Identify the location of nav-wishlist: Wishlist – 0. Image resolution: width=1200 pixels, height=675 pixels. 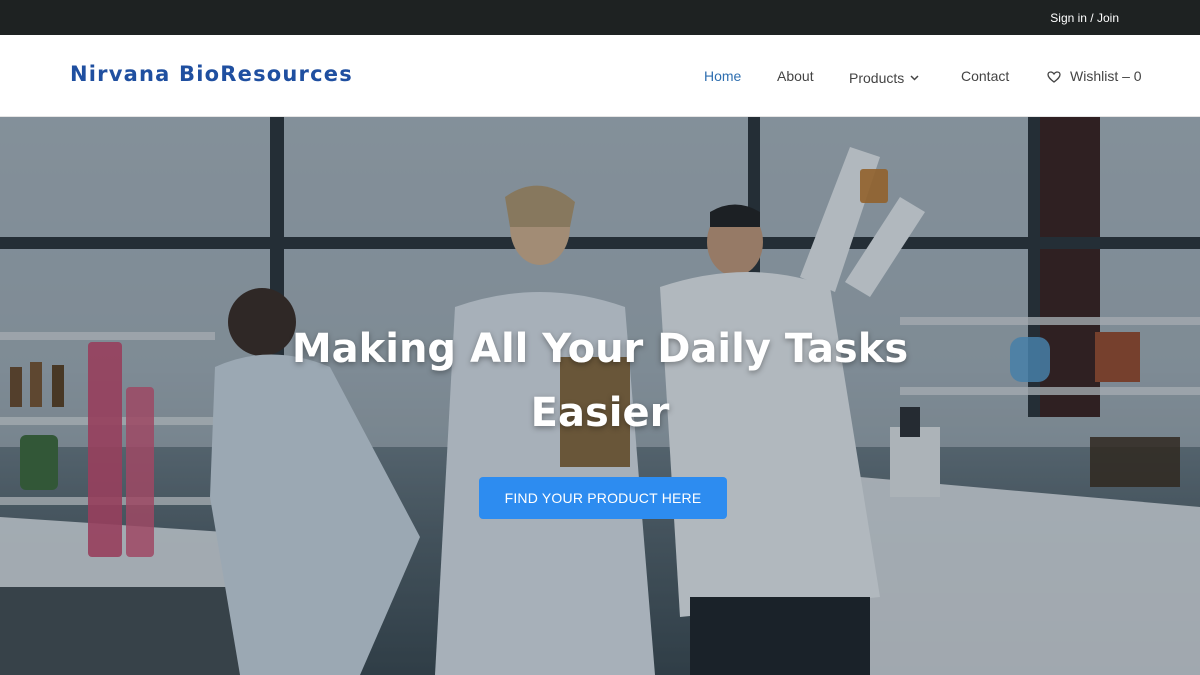
(1094, 77).